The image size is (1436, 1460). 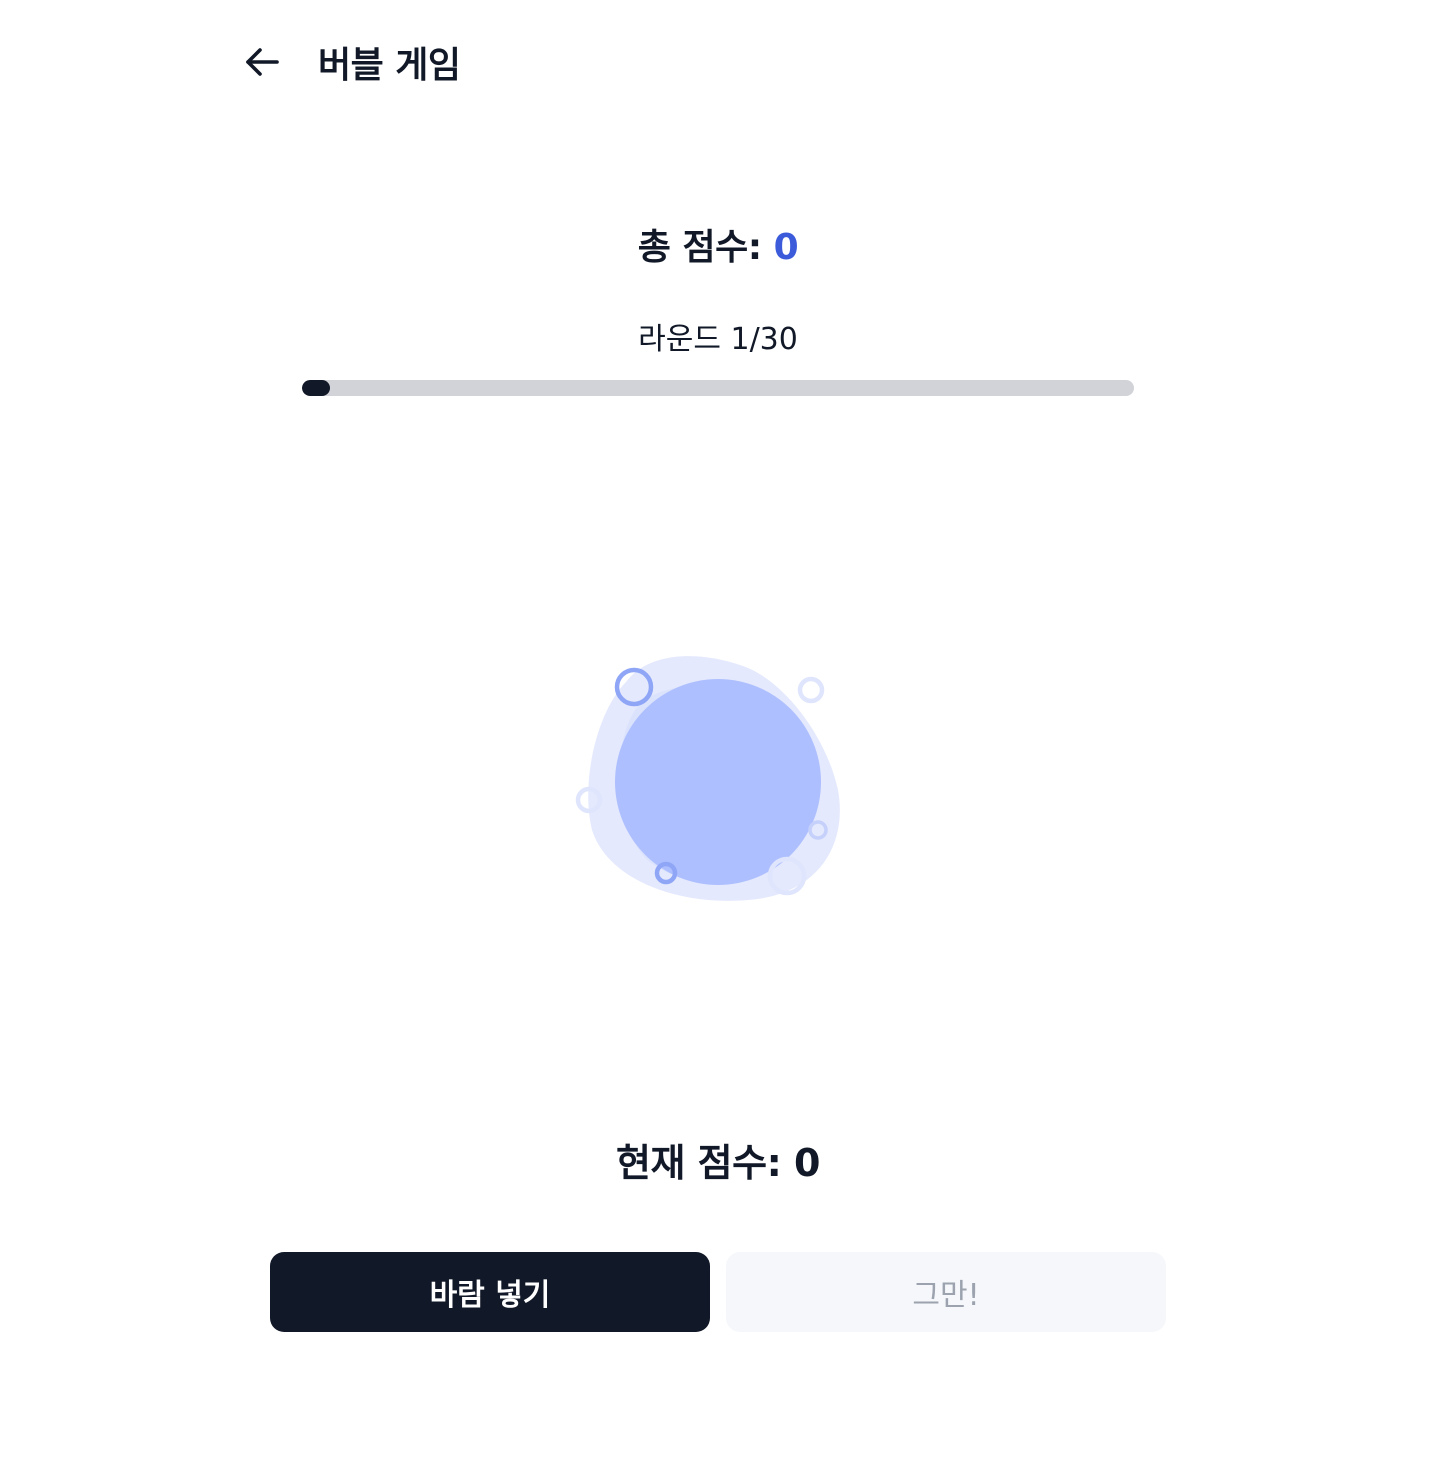 I want to click on current-score-label: 현재 점수:, so click(x=699, y=1163).